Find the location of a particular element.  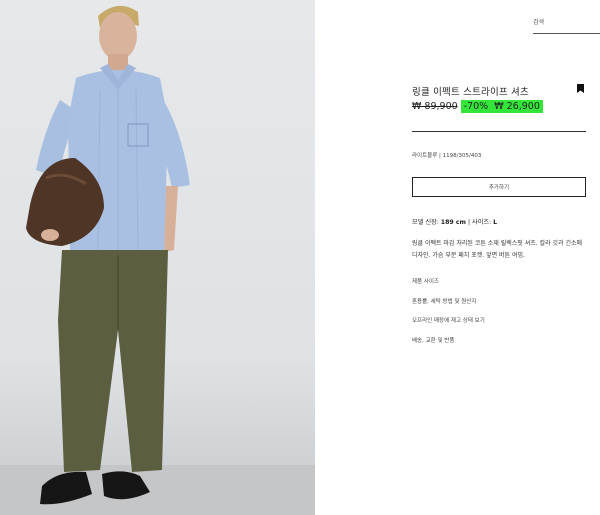

divider is located at coordinates (499, 131).